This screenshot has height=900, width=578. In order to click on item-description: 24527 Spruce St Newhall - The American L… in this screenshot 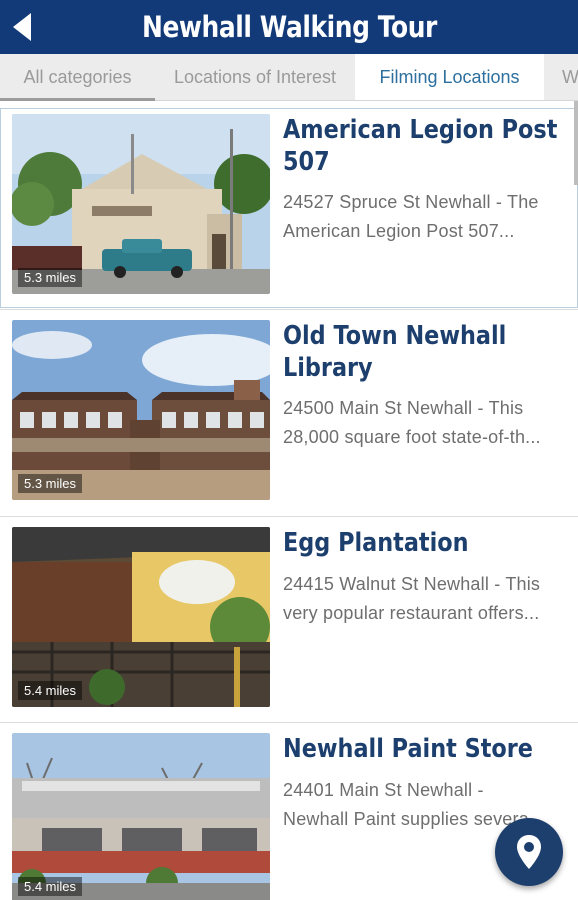, I will do `click(423, 217)`.